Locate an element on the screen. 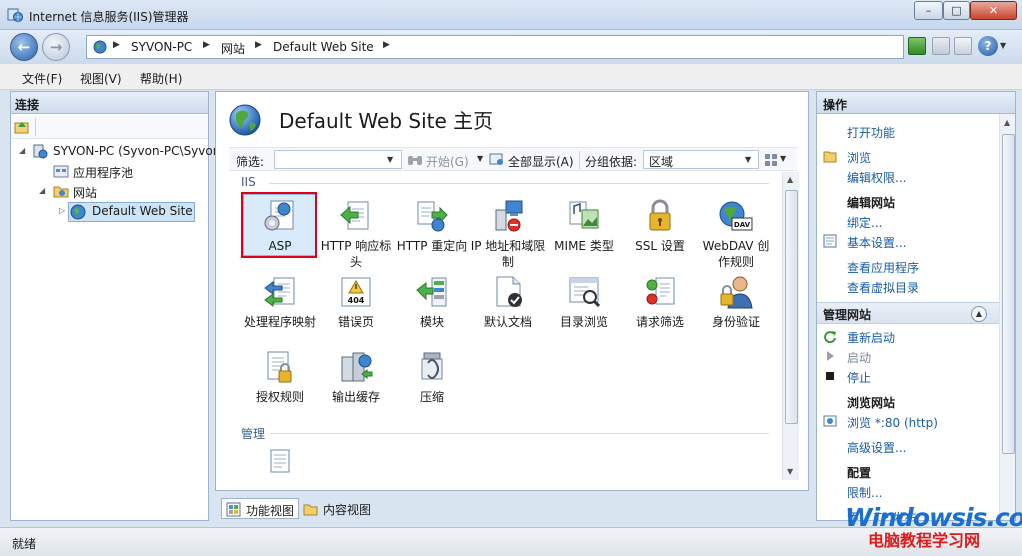 Image resolution: width=1022 pixels, height=556 pixels. feature-label: 授权规则 is located at coordinates (279, 397).